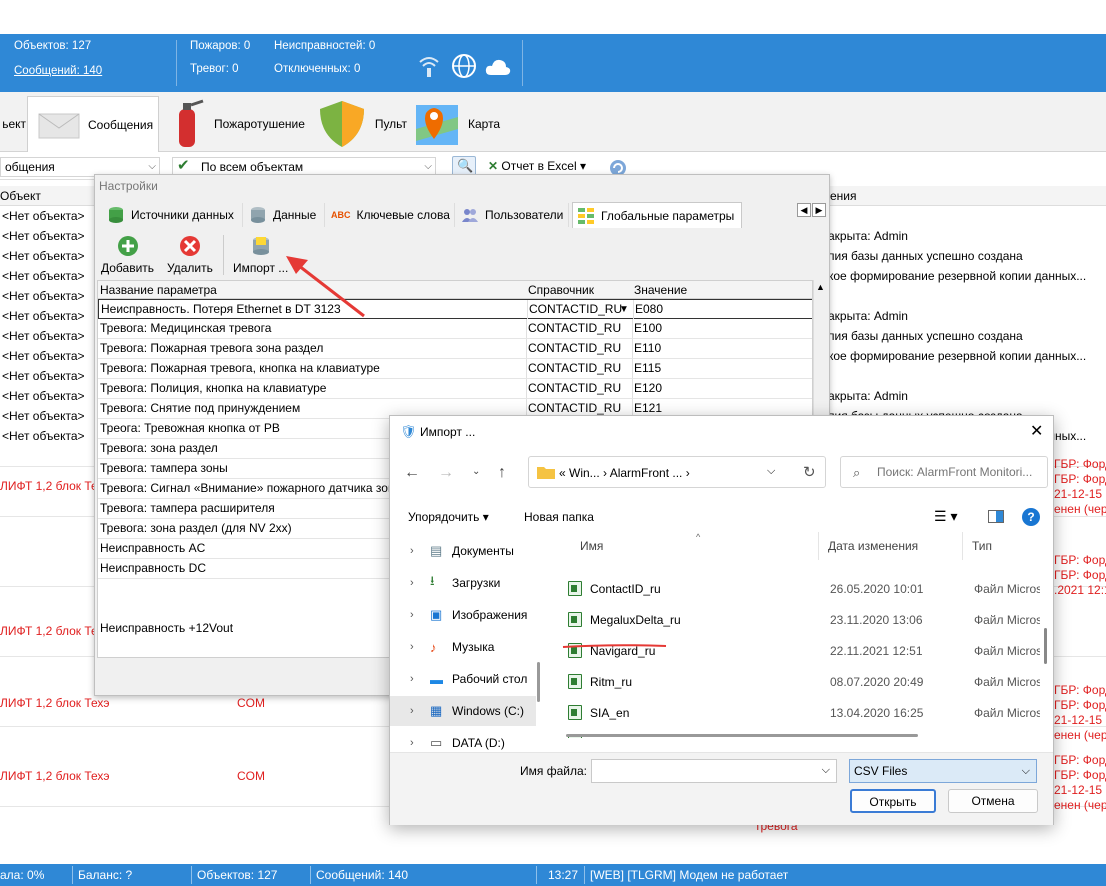 This screenshot has width=1106, height=886. I want to click on nav-item: › ▣ Изображения, so click(463, 615).